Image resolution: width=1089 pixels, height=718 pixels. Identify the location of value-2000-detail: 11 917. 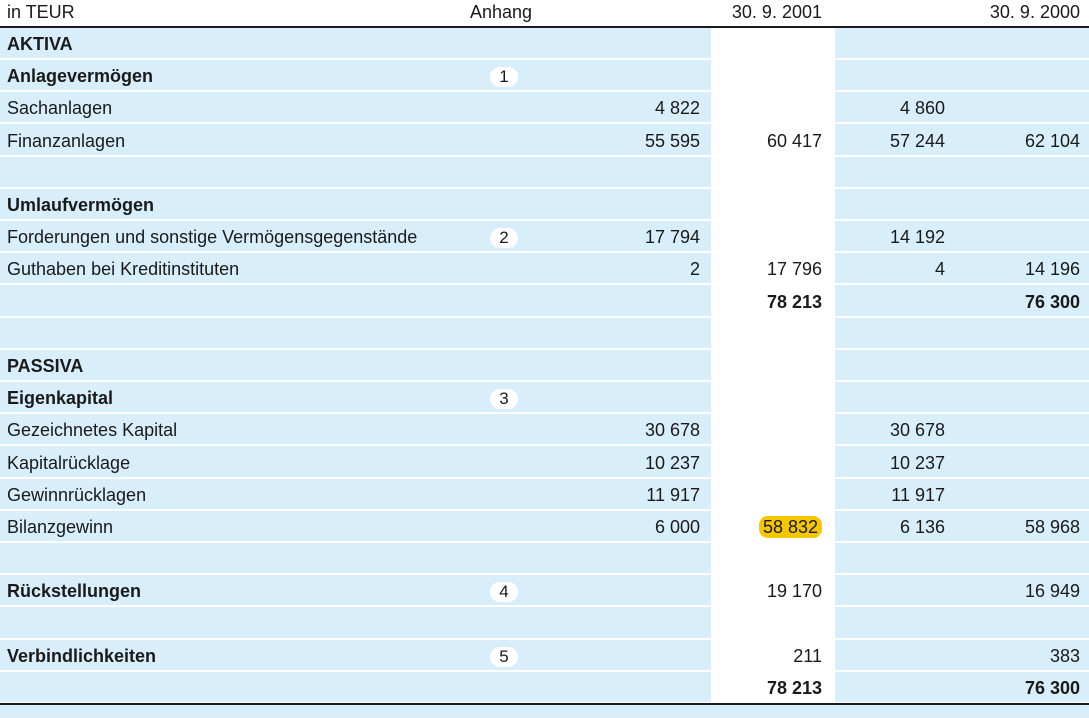
(918, 495).